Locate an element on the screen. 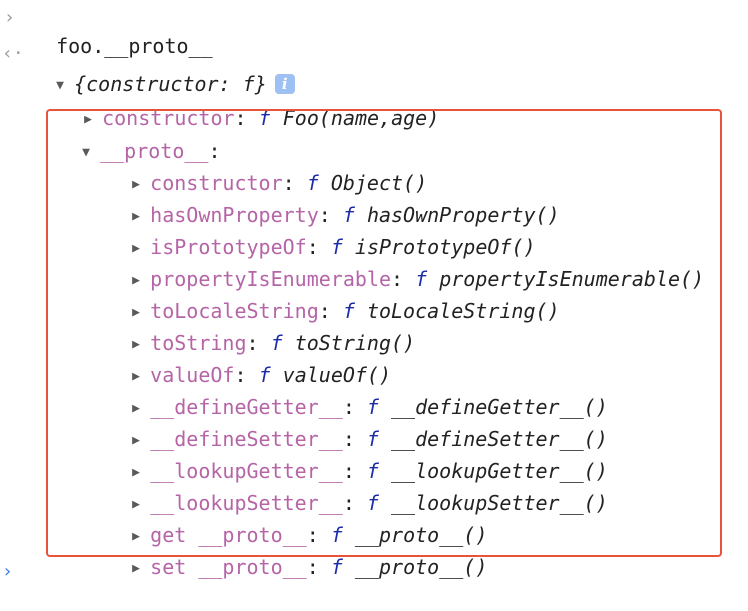  console-prompt-icon: › is located at coordinates (7, 572).